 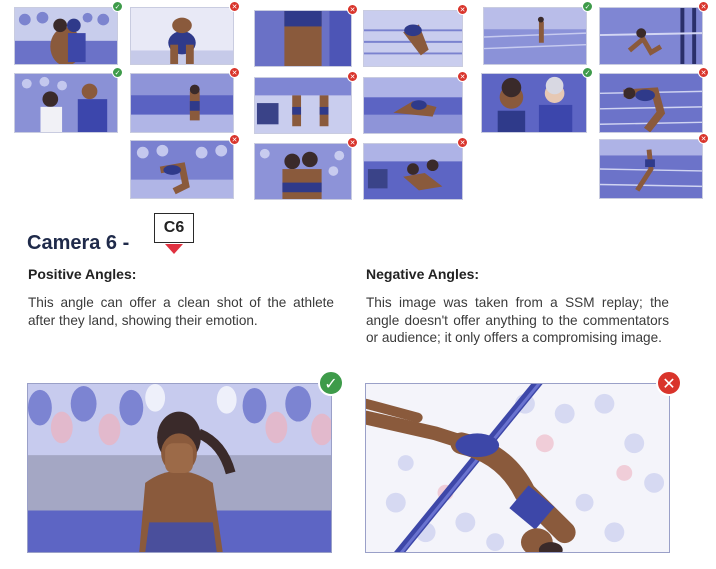 What do you see at coordinates (179, 468) in the screenshot?
I see `positive-example-image` at bounding box center [179, 468].